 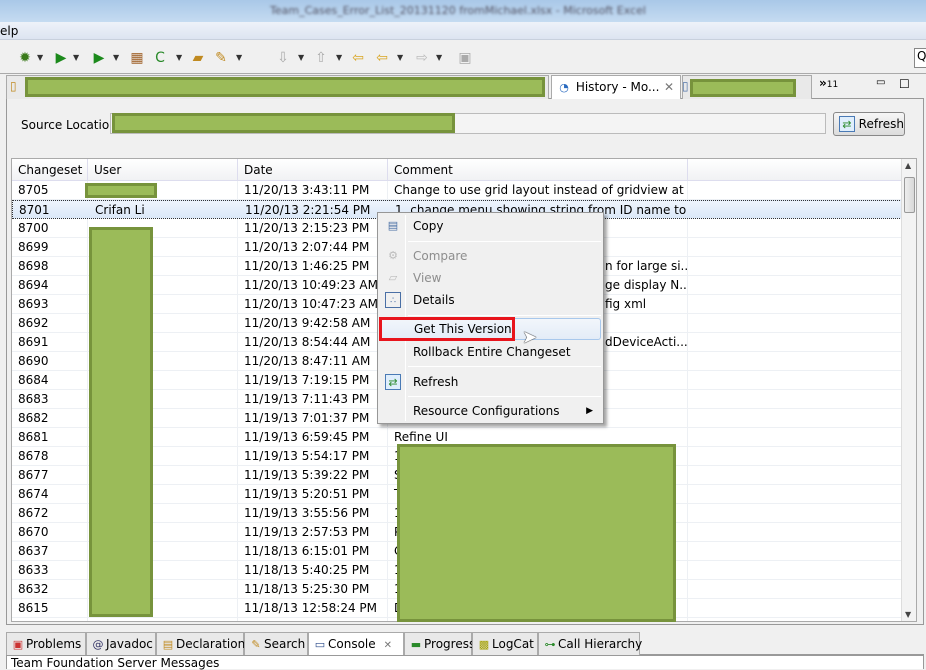 What do you see at coordinates (307, 228) in the screenshot?
I see `cell-date: 11/20/13 2:15:23 PM` at bounding box center [307, 228].